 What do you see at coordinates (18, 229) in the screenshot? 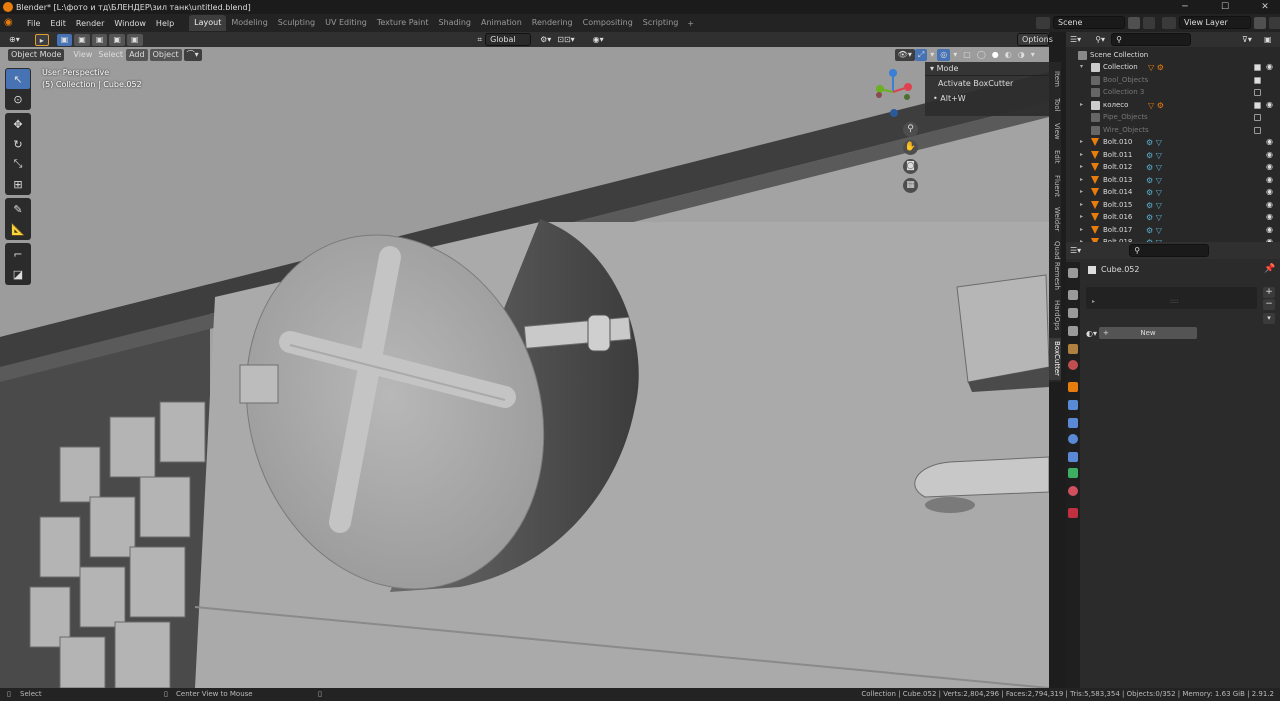
I see `measure-tool-icon: 📐` at bounding box center [18, 229].